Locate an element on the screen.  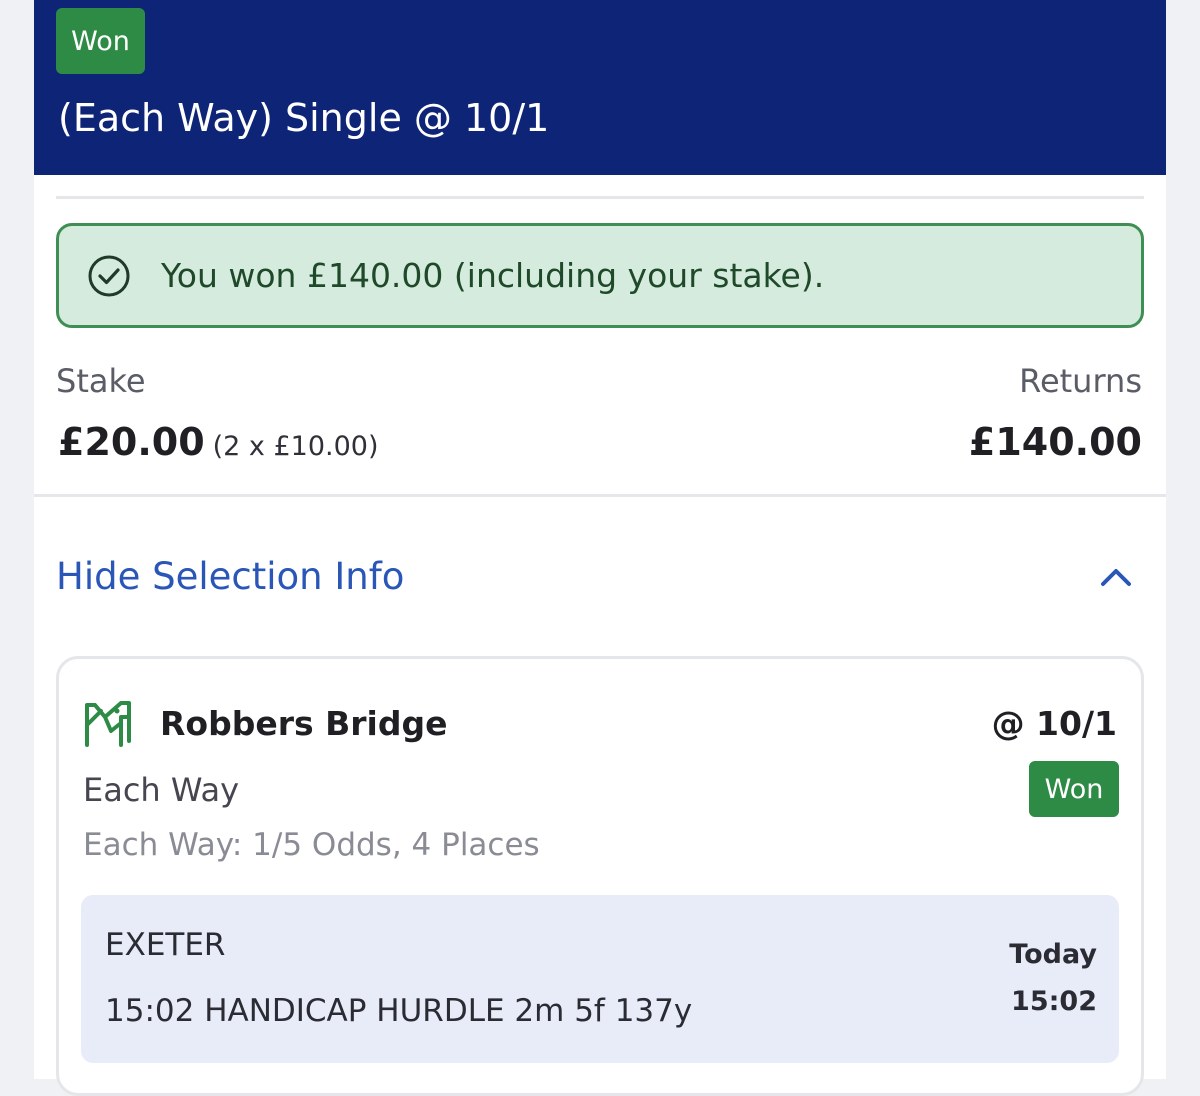
stake-breakdown: (2 x £10.00) is located at coordinates (295, 446).